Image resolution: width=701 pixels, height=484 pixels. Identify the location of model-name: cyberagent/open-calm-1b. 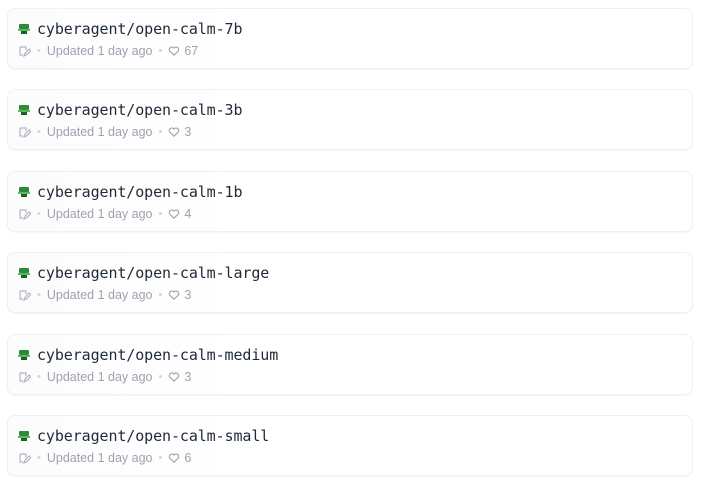
(140, 192).